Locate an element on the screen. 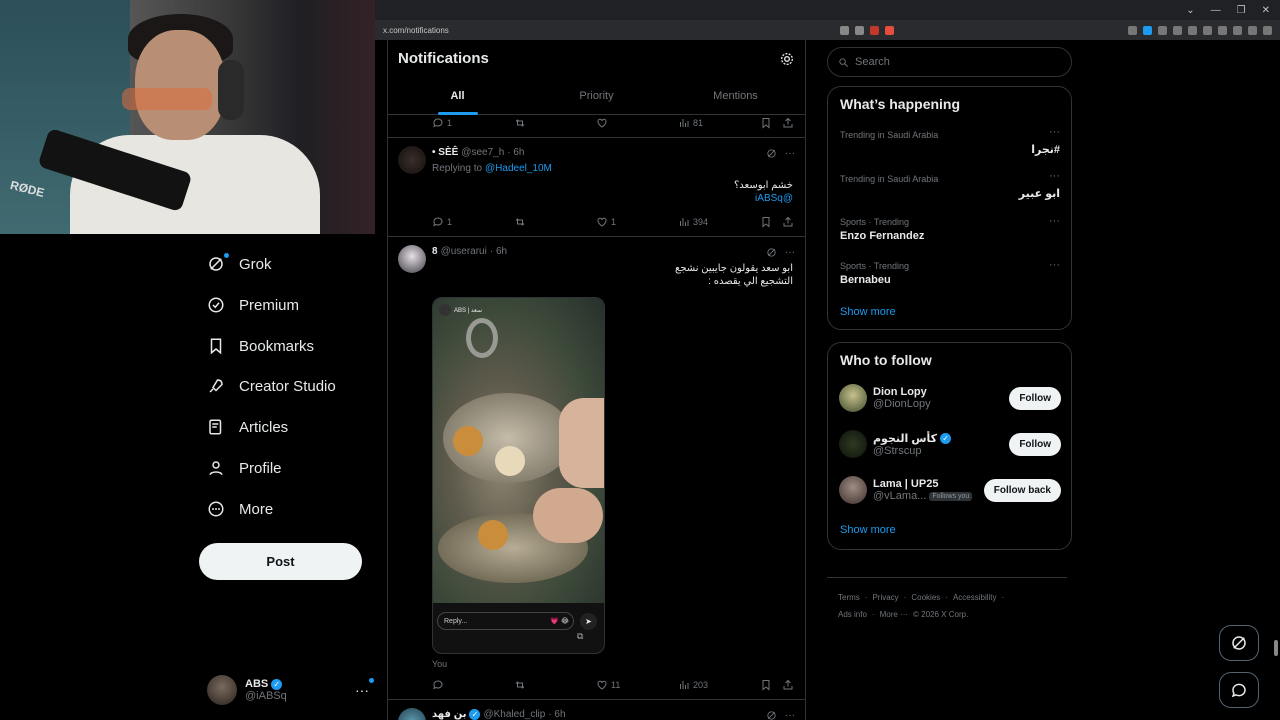 Image resolution: width=1280 pixels, height=720 pixels. chevron-down-icon: ⌄ is located at coordinates (1190, 10).